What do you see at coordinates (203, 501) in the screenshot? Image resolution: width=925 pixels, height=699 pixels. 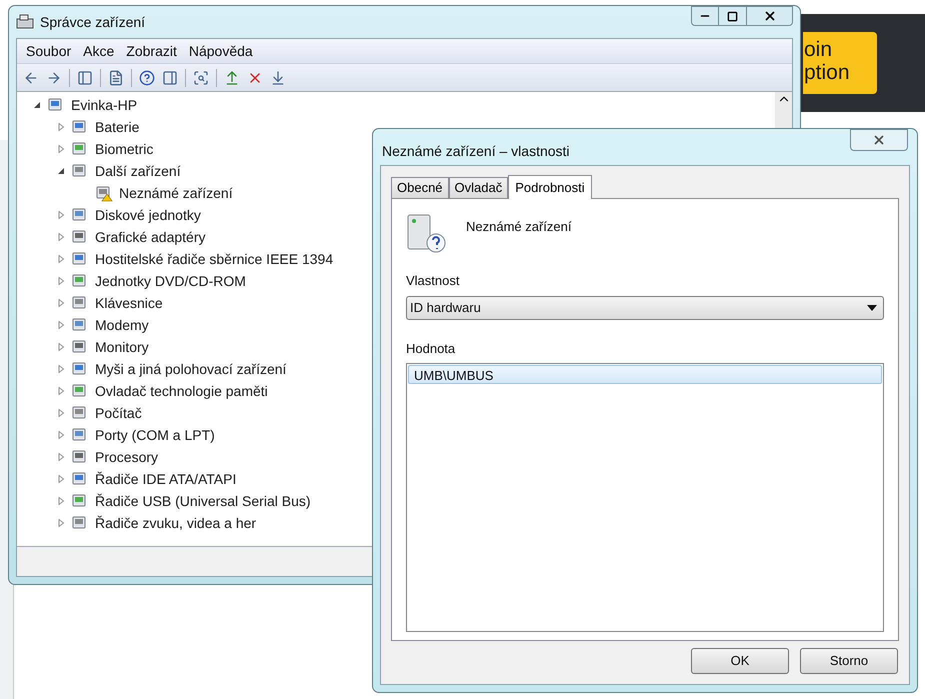 I see `tree-item: Řadiče USB (Universal Serial Bus)` at bounding box center [203, 501].